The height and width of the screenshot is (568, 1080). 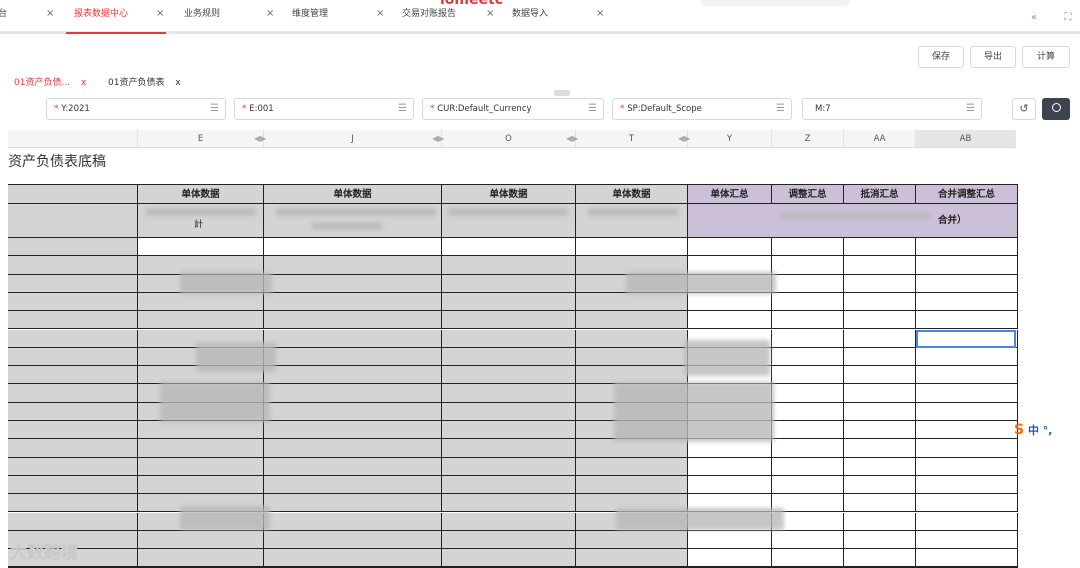 I want to click on reset-icon: ↺, so click(x=1024, y=109).